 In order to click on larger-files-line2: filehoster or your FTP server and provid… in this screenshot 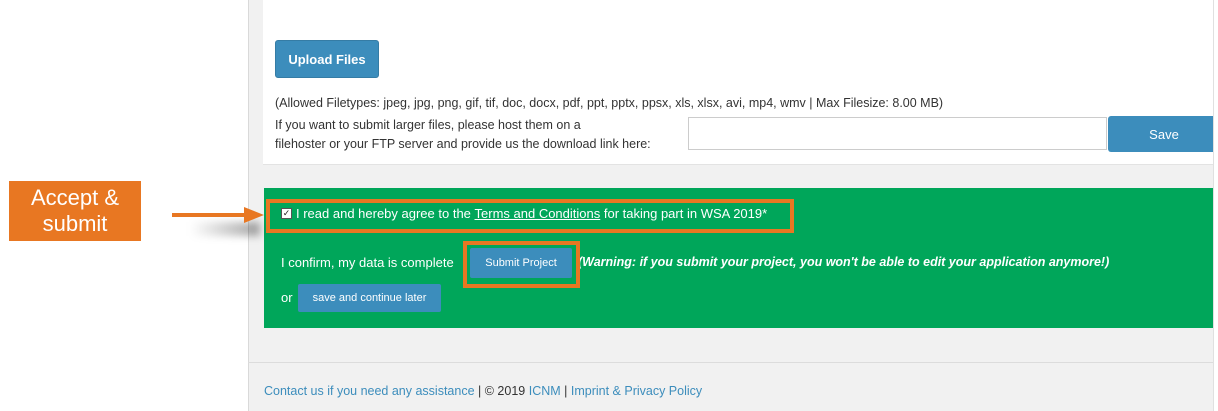, I will do `click(463, 144)`.